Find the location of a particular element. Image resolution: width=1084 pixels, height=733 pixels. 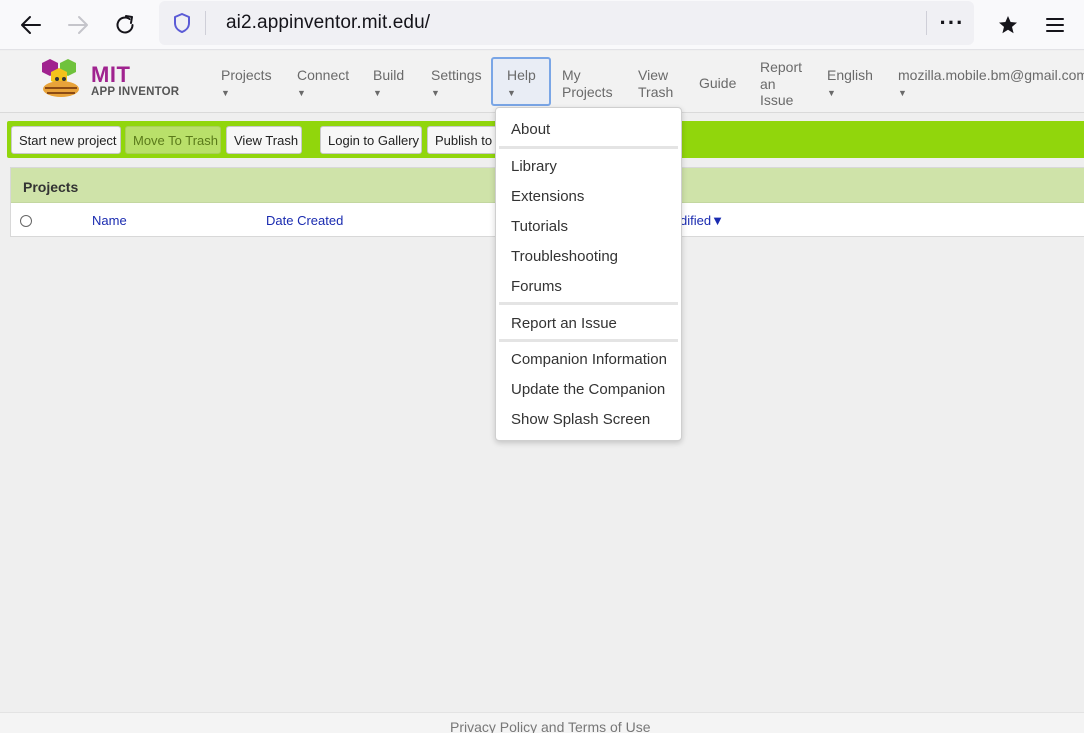

nav-report-line2: an is located at coordinates (768, 83).